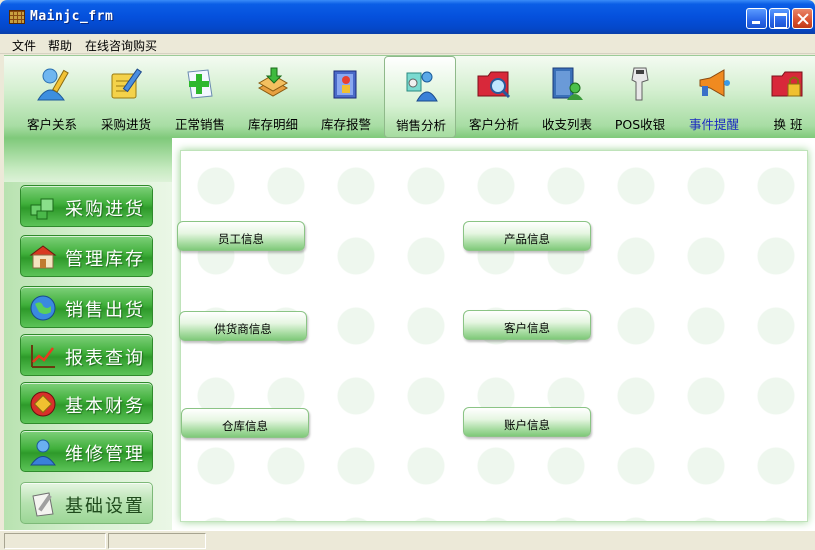 The width and height of the screenshot is (815, 550). Describe the element at coordinates (407, 17) in the screenshot. I see `title-bar: Mainjc_frm` at that location.